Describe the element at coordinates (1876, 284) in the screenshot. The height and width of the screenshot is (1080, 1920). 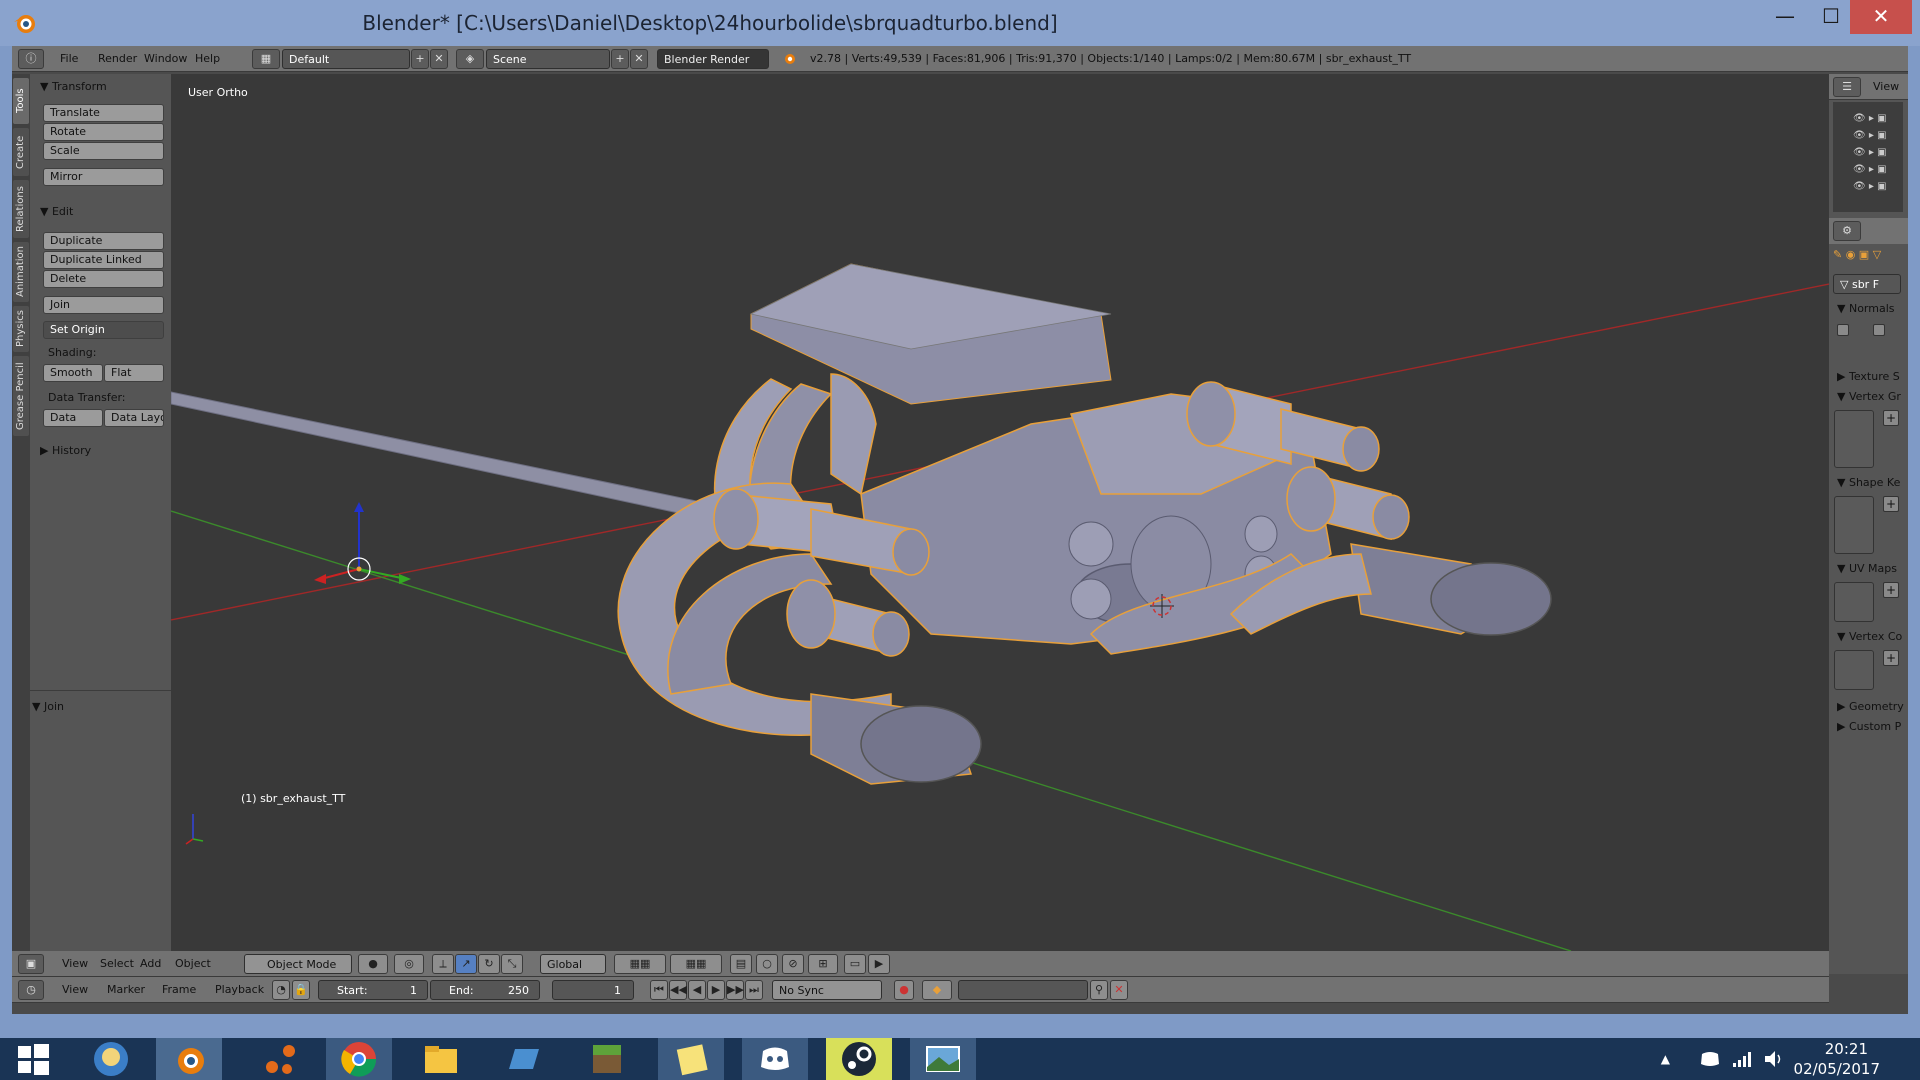
I see `fake-user-label: F` at that location.